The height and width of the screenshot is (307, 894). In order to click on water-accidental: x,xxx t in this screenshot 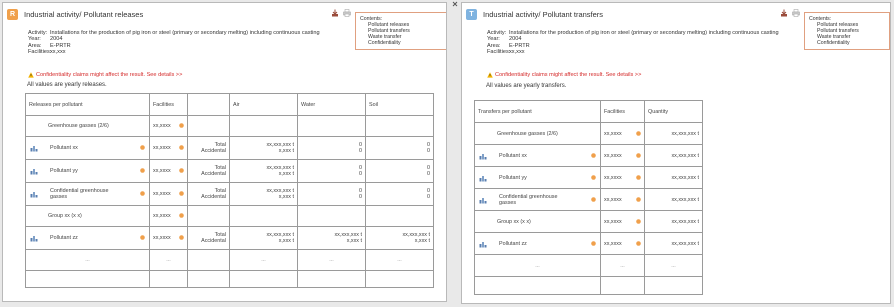, I will do `click(354, 241)`.